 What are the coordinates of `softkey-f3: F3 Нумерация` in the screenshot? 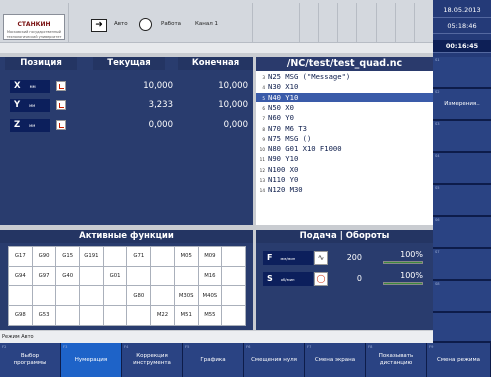 It's located at (91, 360).